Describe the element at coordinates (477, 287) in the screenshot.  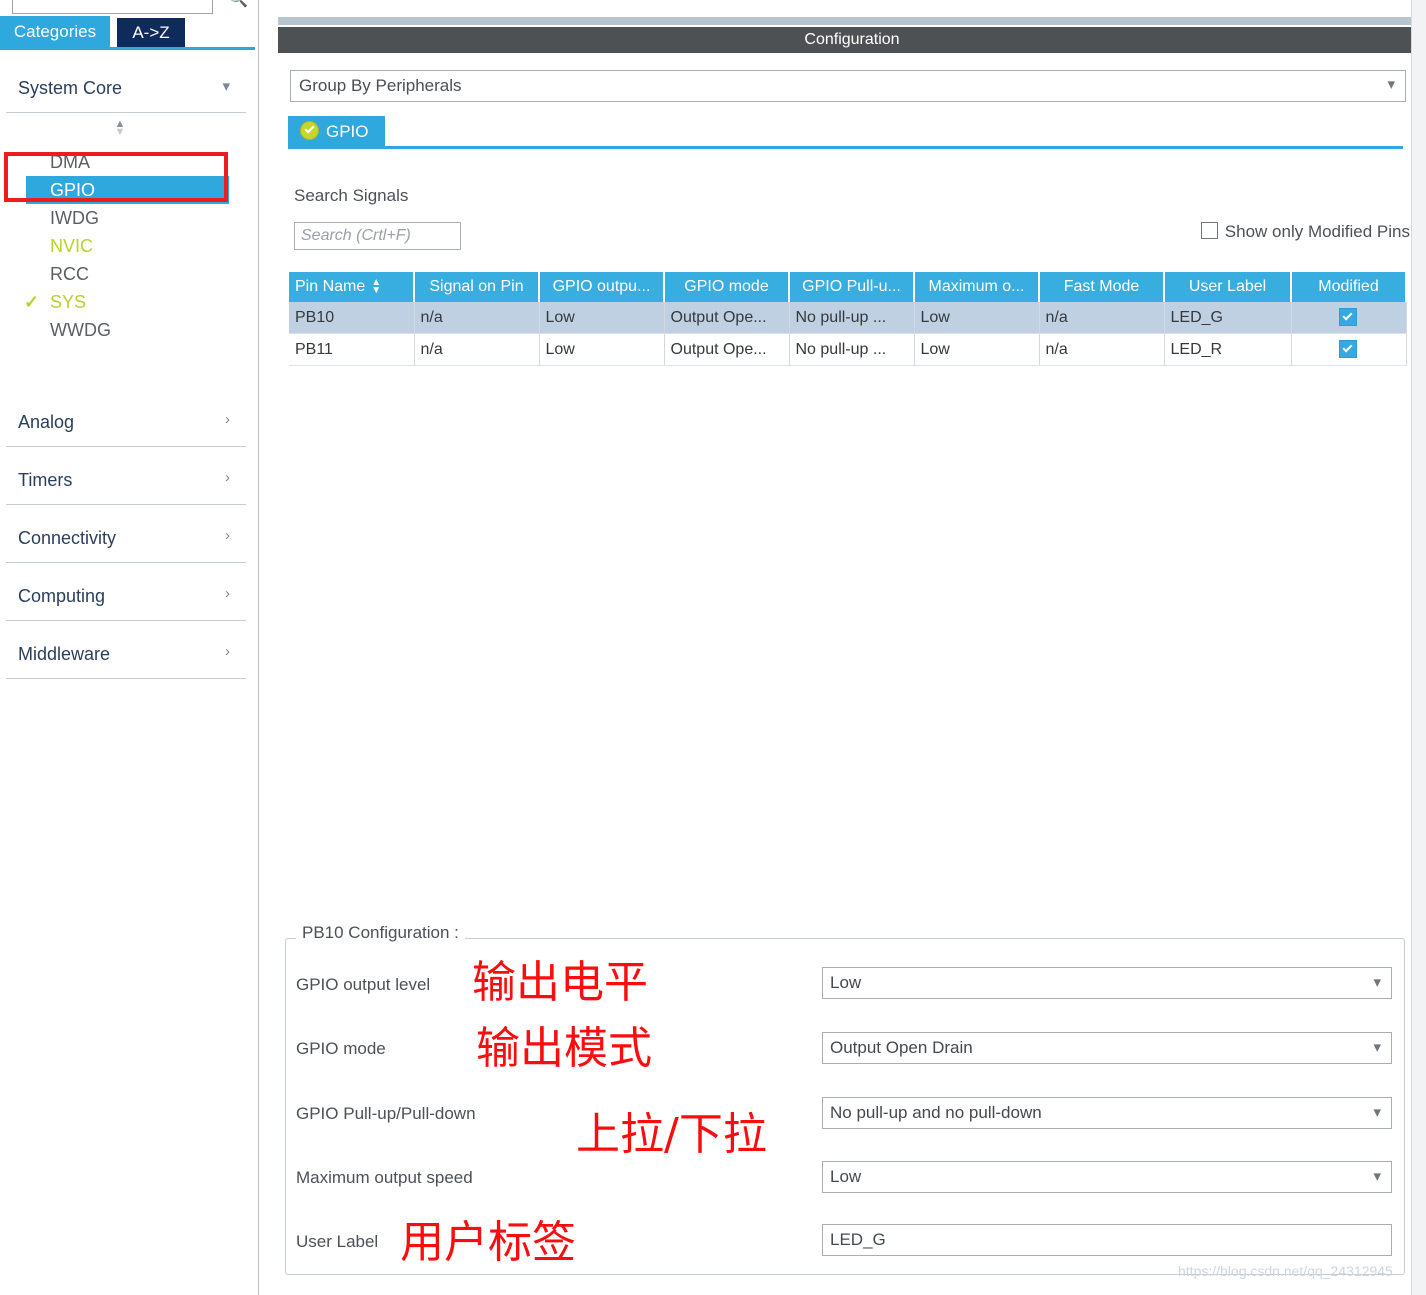
I see `column-header-signal-on-pin: Signal on Pin` at that location.